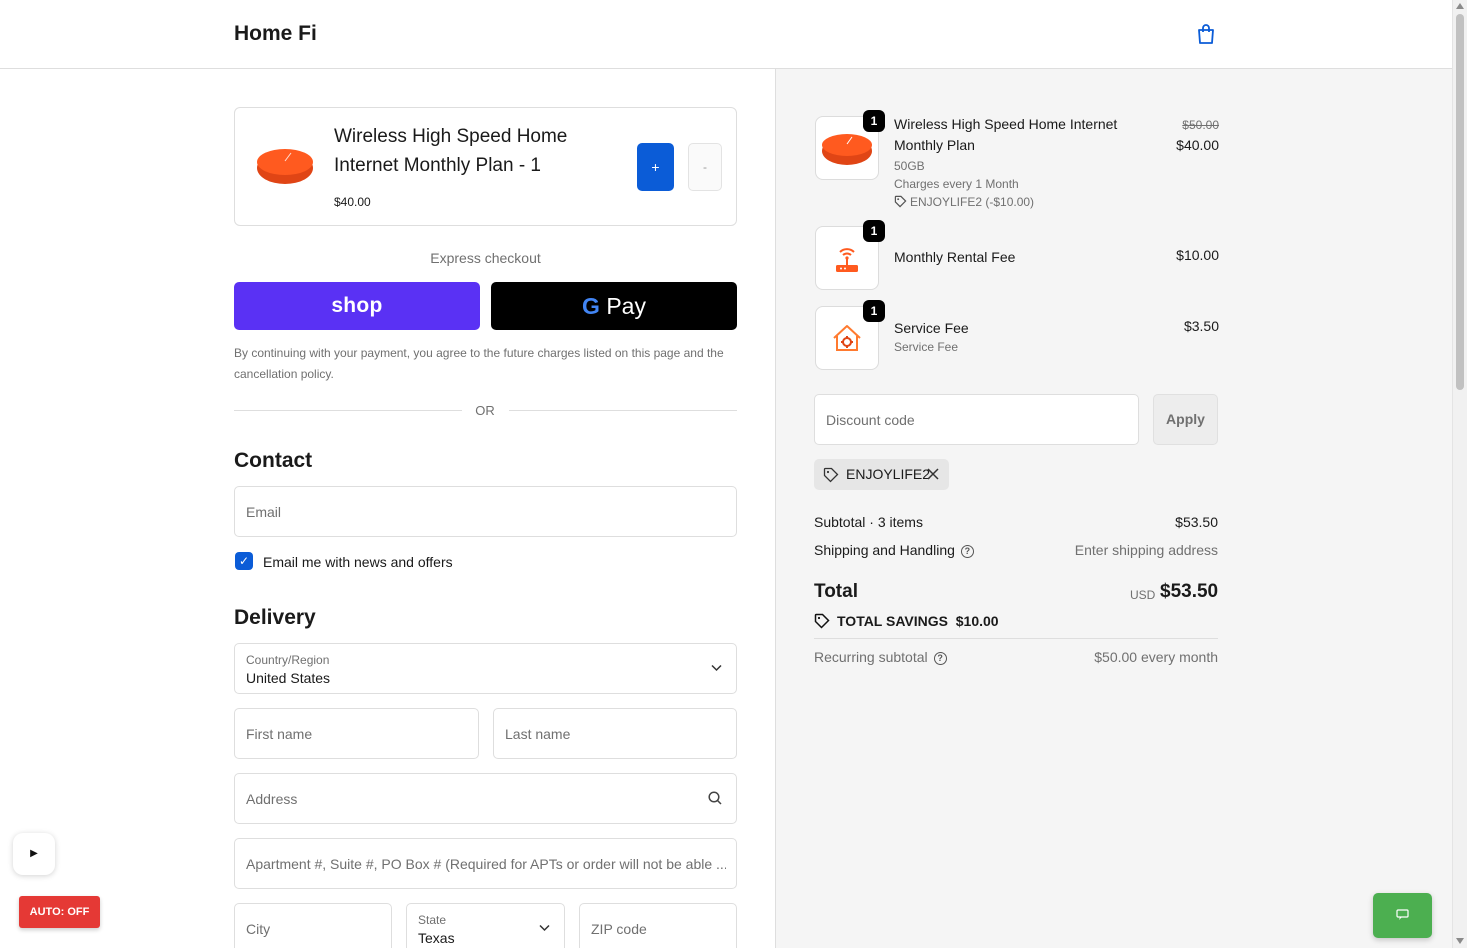 The height and width of the screenshot is (948, 1467). Describe the element at coordinates (348, 410) in the screenshot. I see `divider-left` at that location.